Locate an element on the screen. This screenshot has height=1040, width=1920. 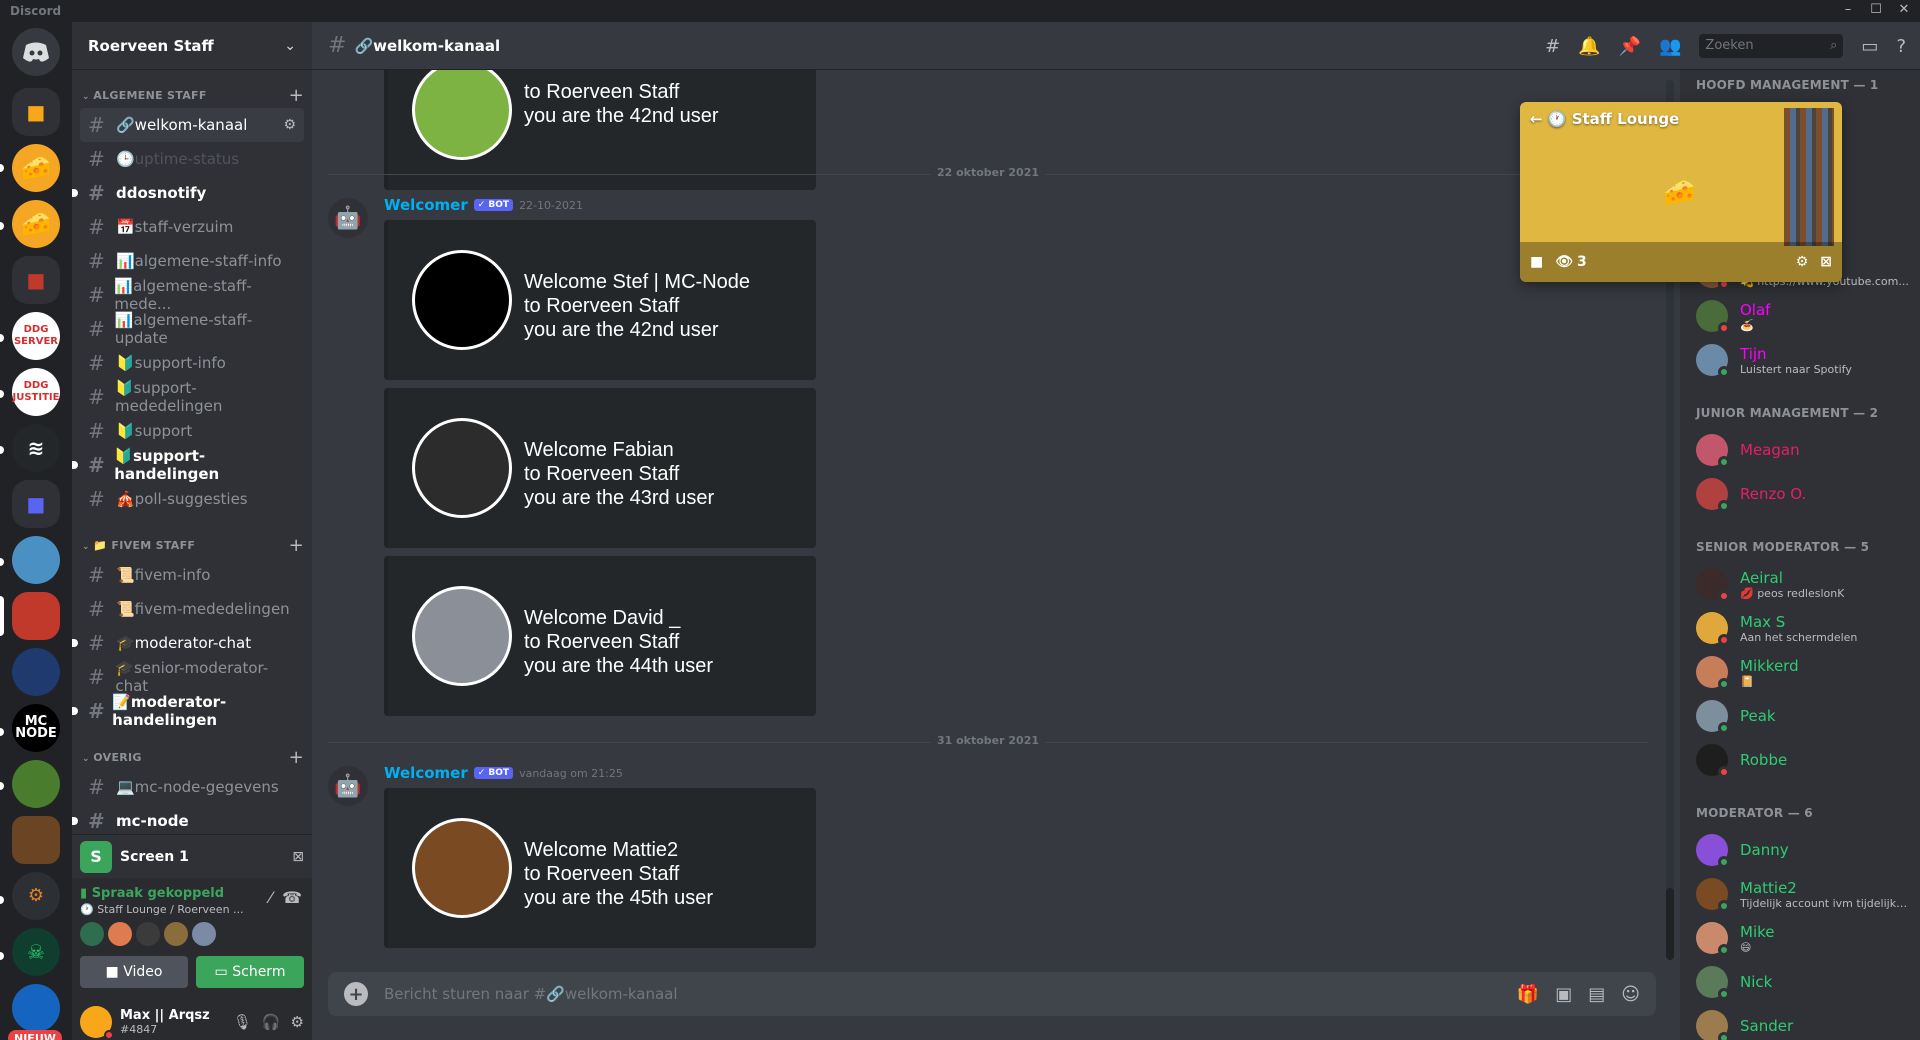
disconnect-icon: ☎ is located at coordinates (292, 897).